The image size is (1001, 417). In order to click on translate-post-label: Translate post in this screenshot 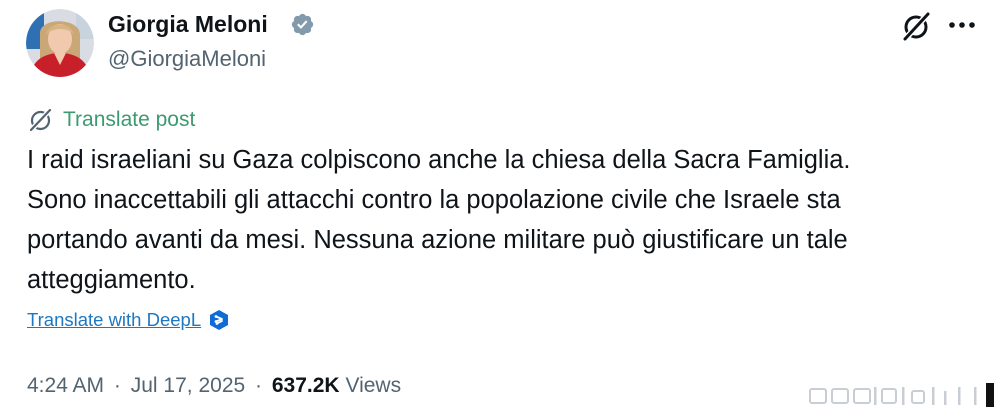, I will do `click(129, 119)`.